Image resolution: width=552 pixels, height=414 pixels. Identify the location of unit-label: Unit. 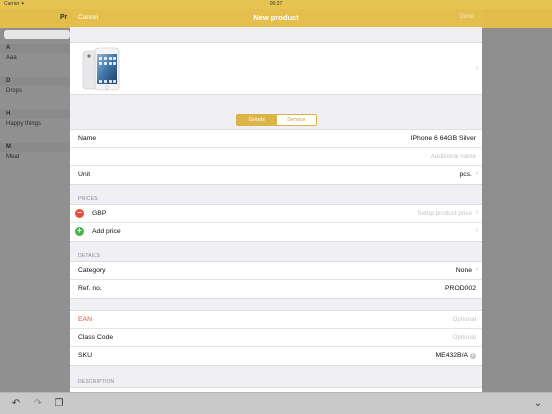
(84, 174).